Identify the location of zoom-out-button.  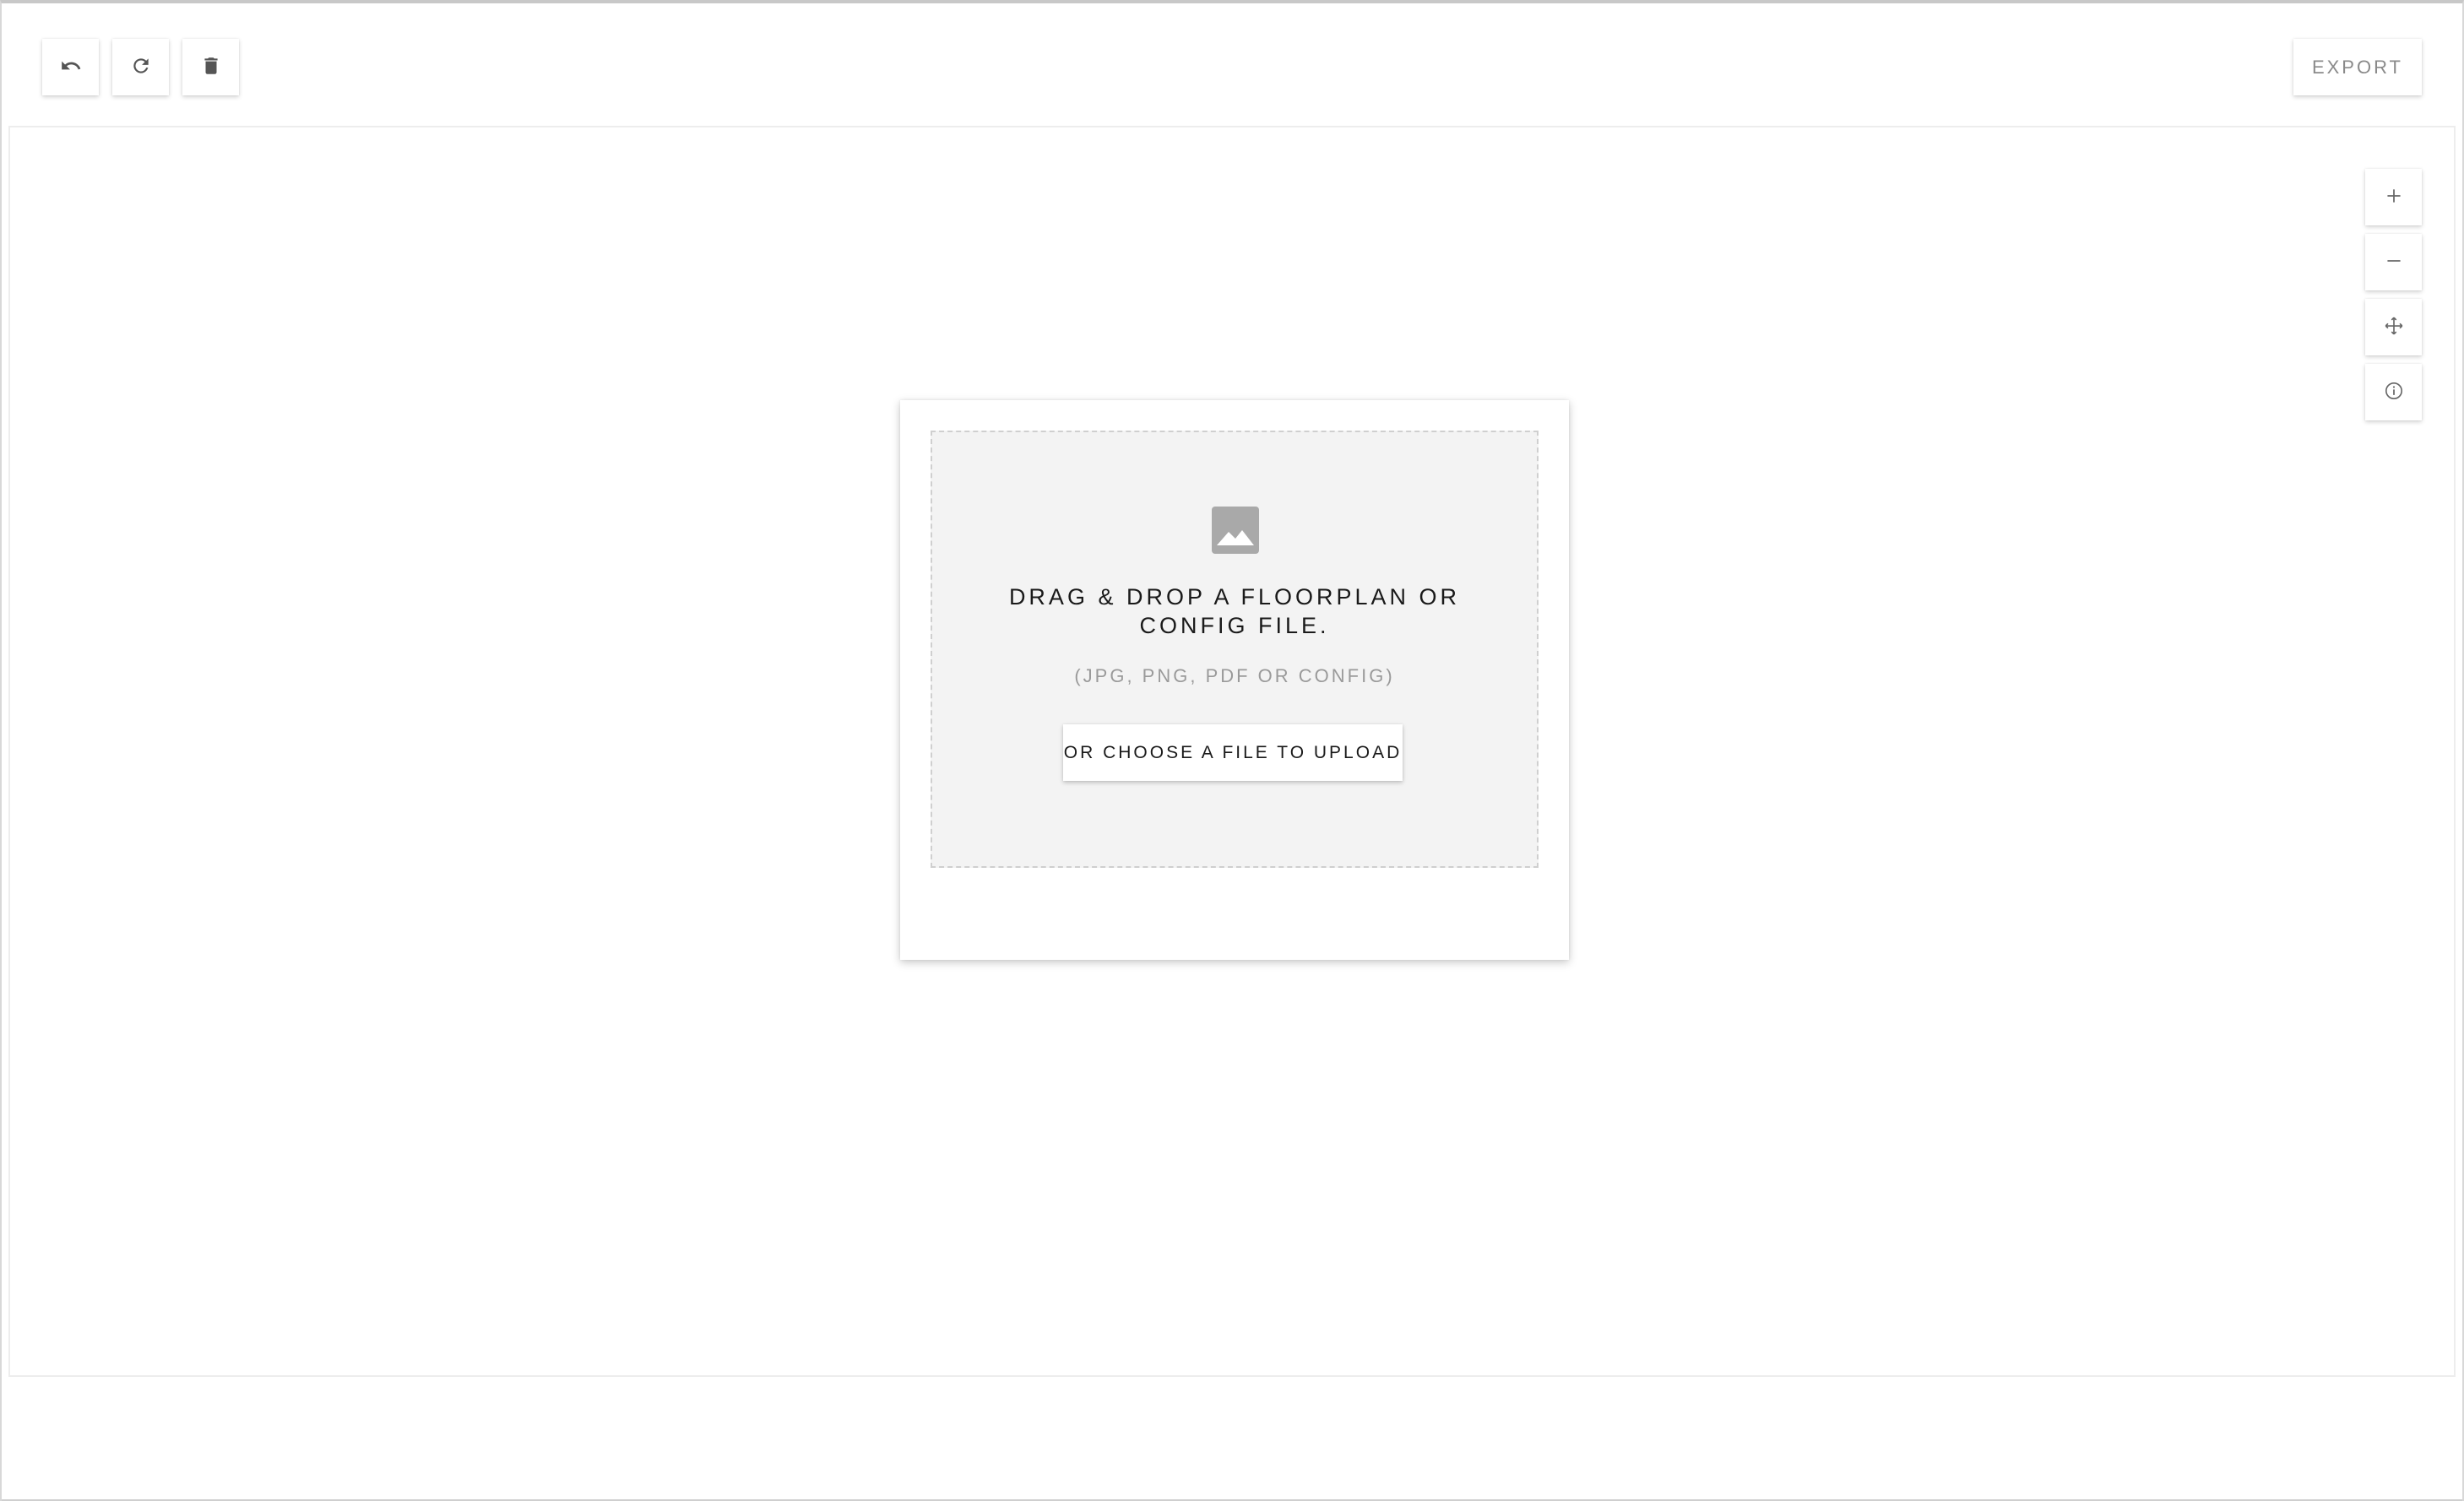
(2393, 262).